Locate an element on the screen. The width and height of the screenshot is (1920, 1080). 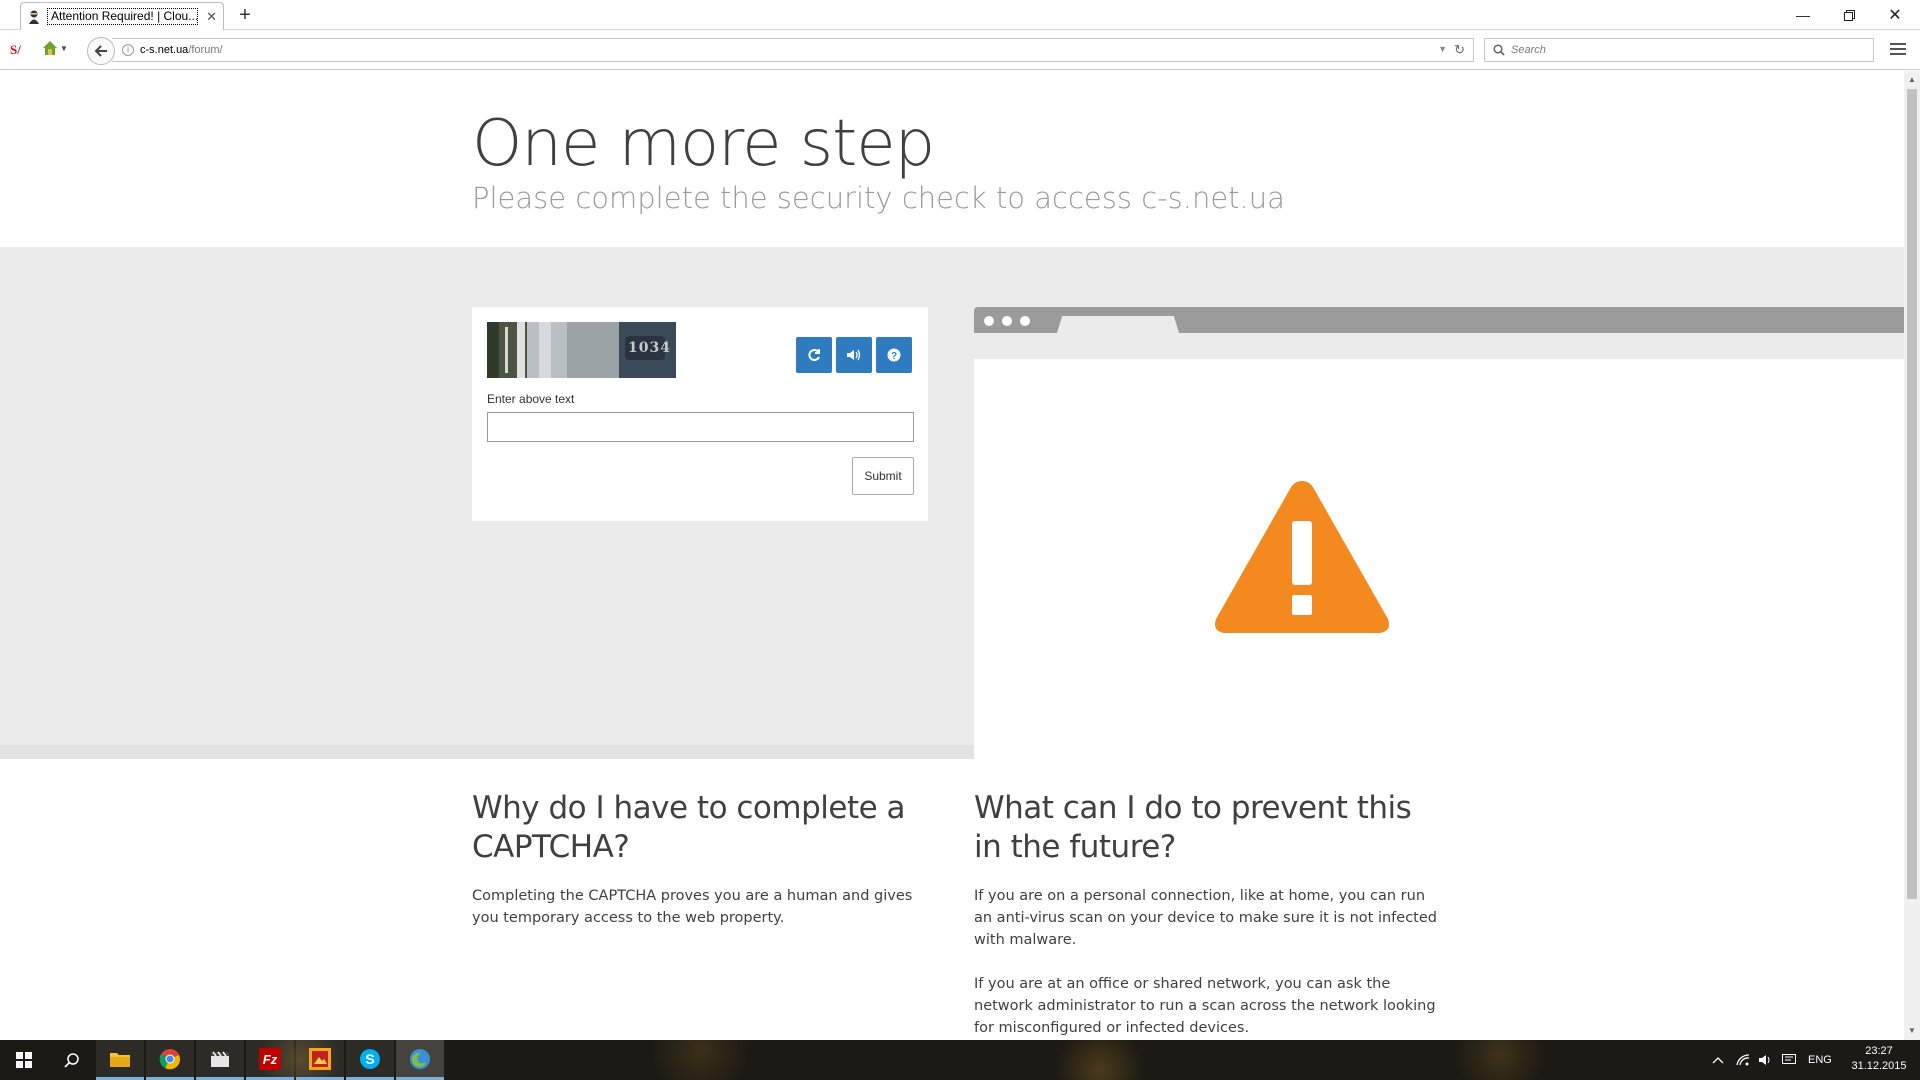
svg-text: Fz is located at coordinates (270, 1059).